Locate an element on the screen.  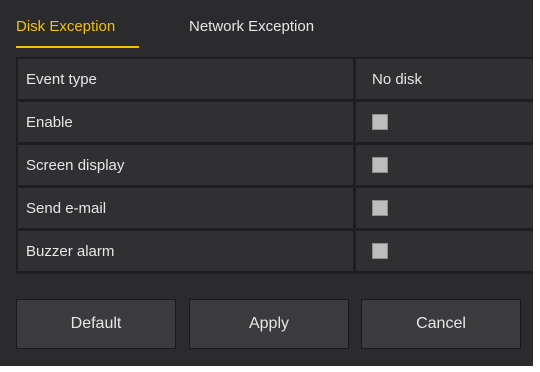
screen-display-checkbox is located at coordinates (380, 165).